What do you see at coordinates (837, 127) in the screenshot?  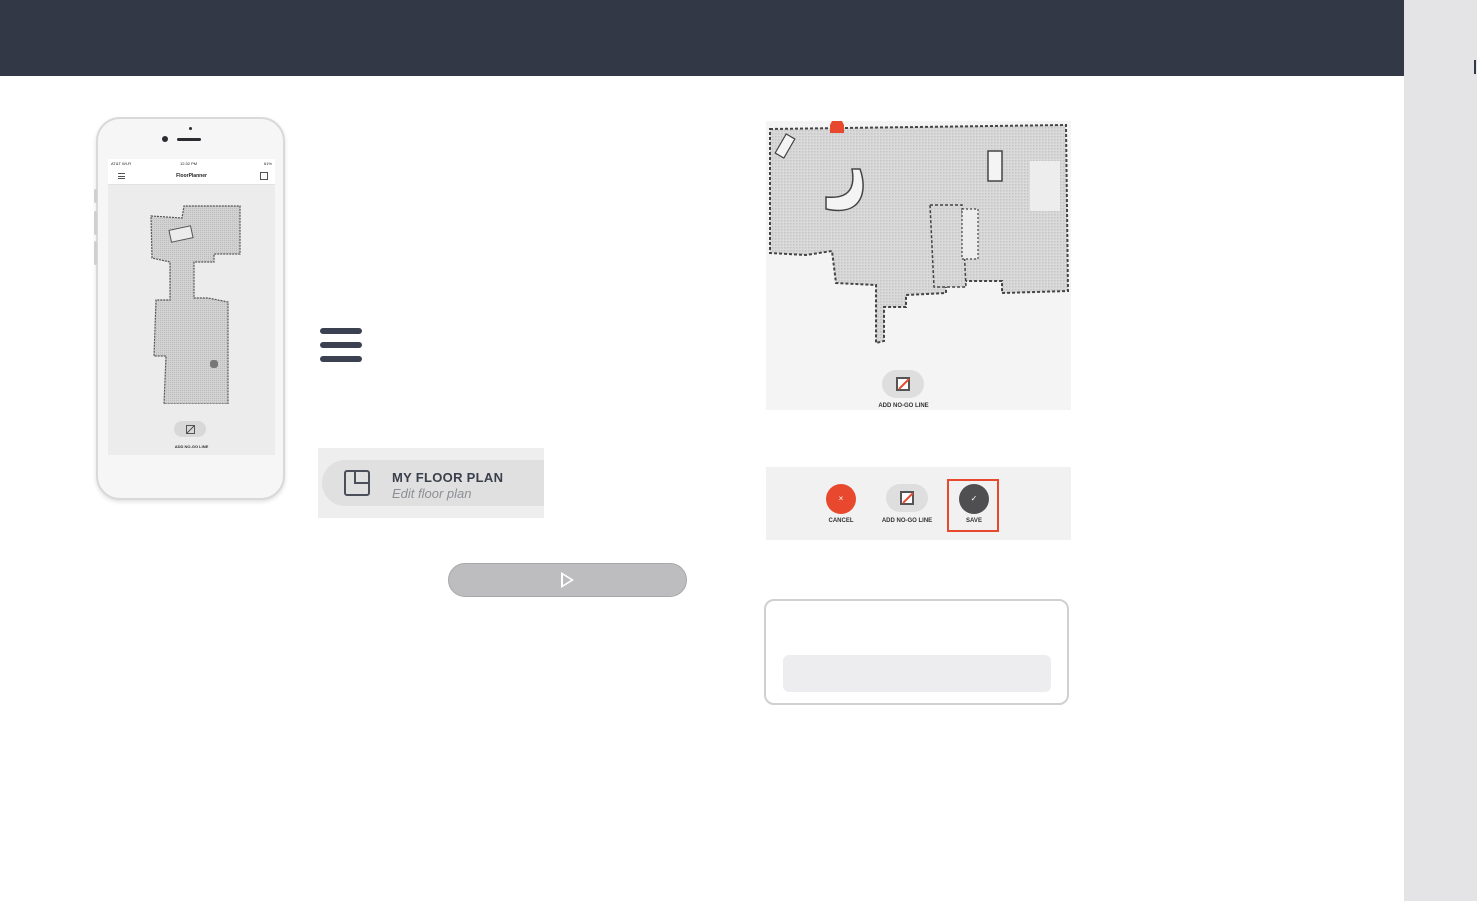 I see `robot-dock-icon` at bounding box center [837, 127].